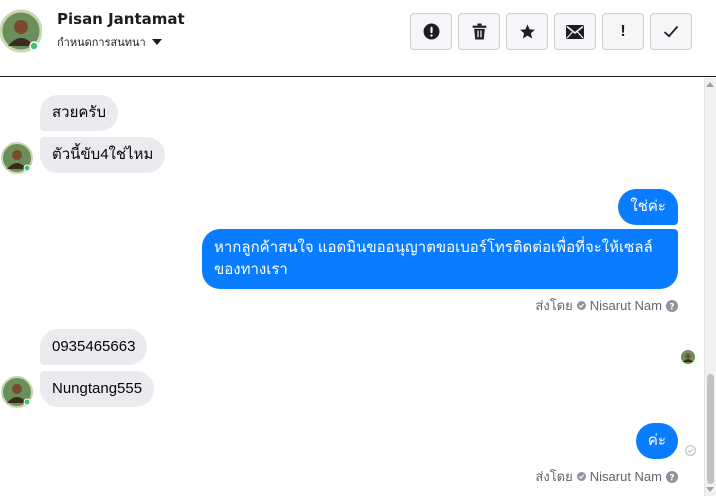 This screenshot has width=716, height=496. I want to click on delete-button, so click(479, 31).